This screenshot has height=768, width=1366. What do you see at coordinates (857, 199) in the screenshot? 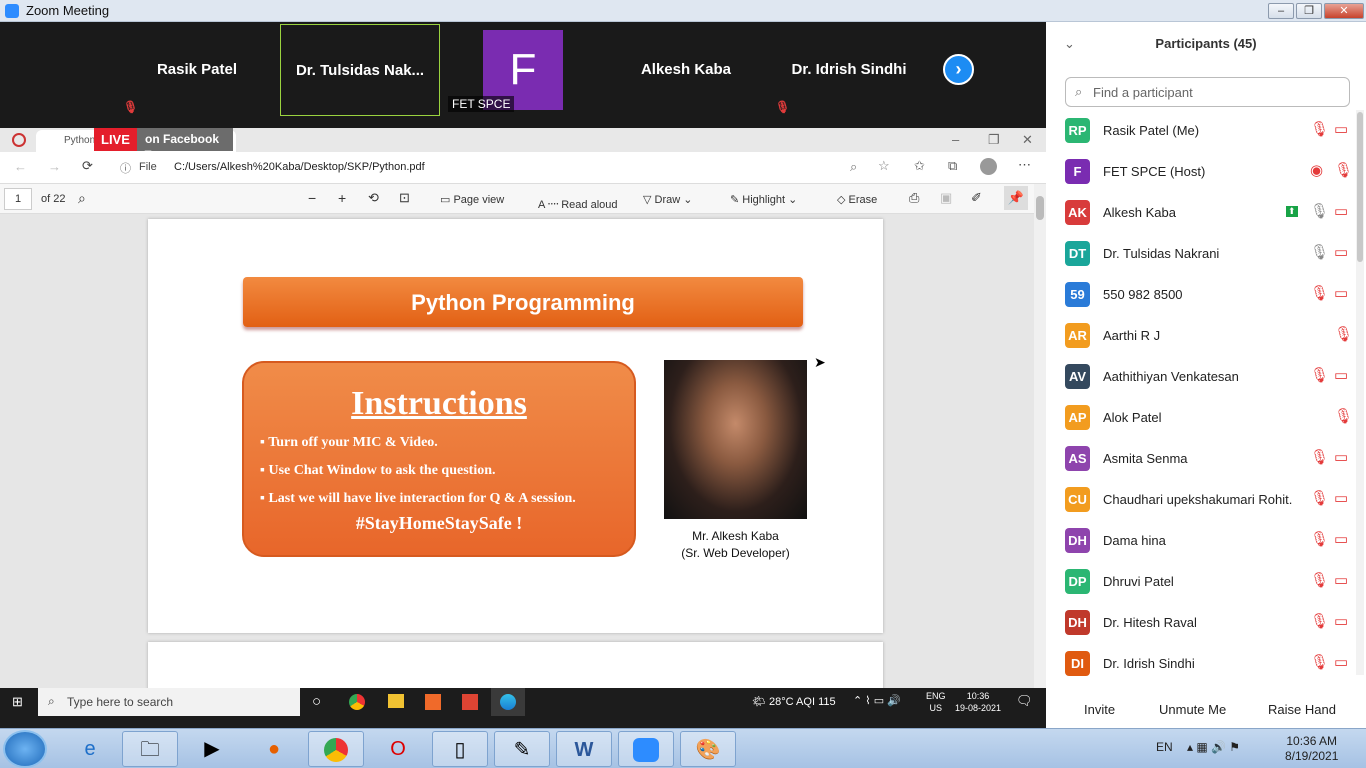
I see `erase-button: ◇ Erase` at bounding box center [857, 199].